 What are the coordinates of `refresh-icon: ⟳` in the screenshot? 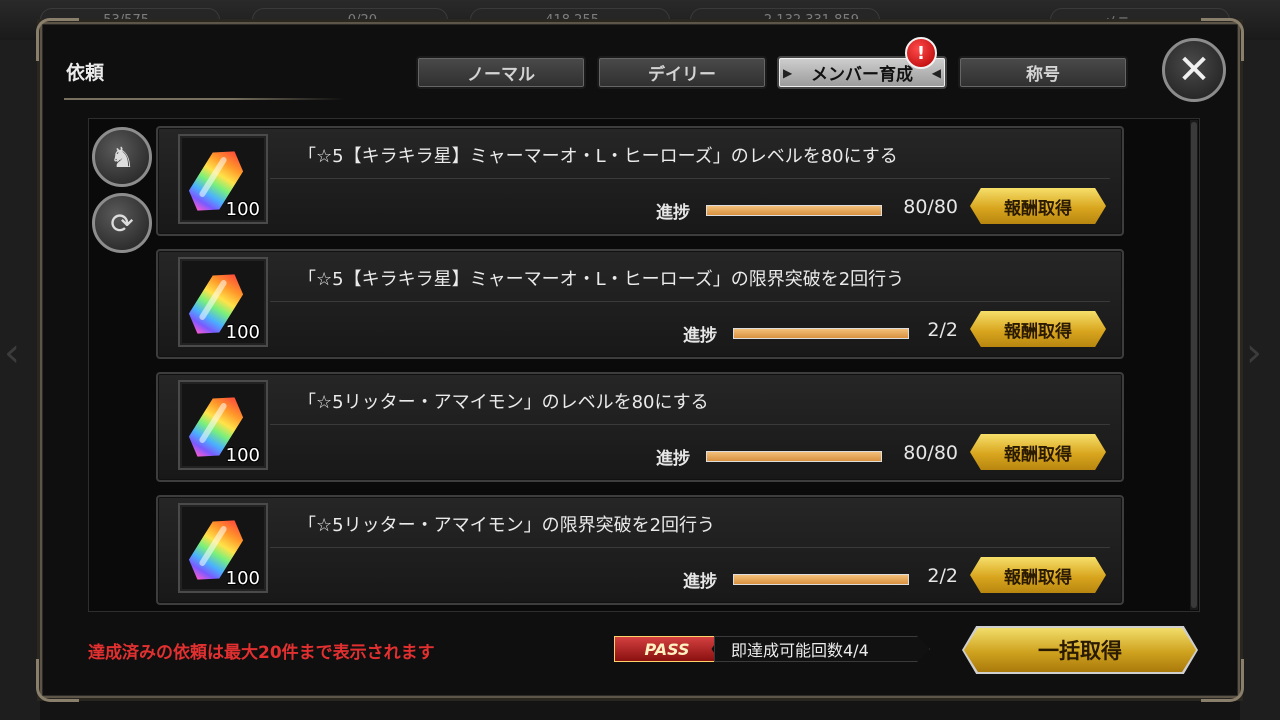 It's located at (122, 223).